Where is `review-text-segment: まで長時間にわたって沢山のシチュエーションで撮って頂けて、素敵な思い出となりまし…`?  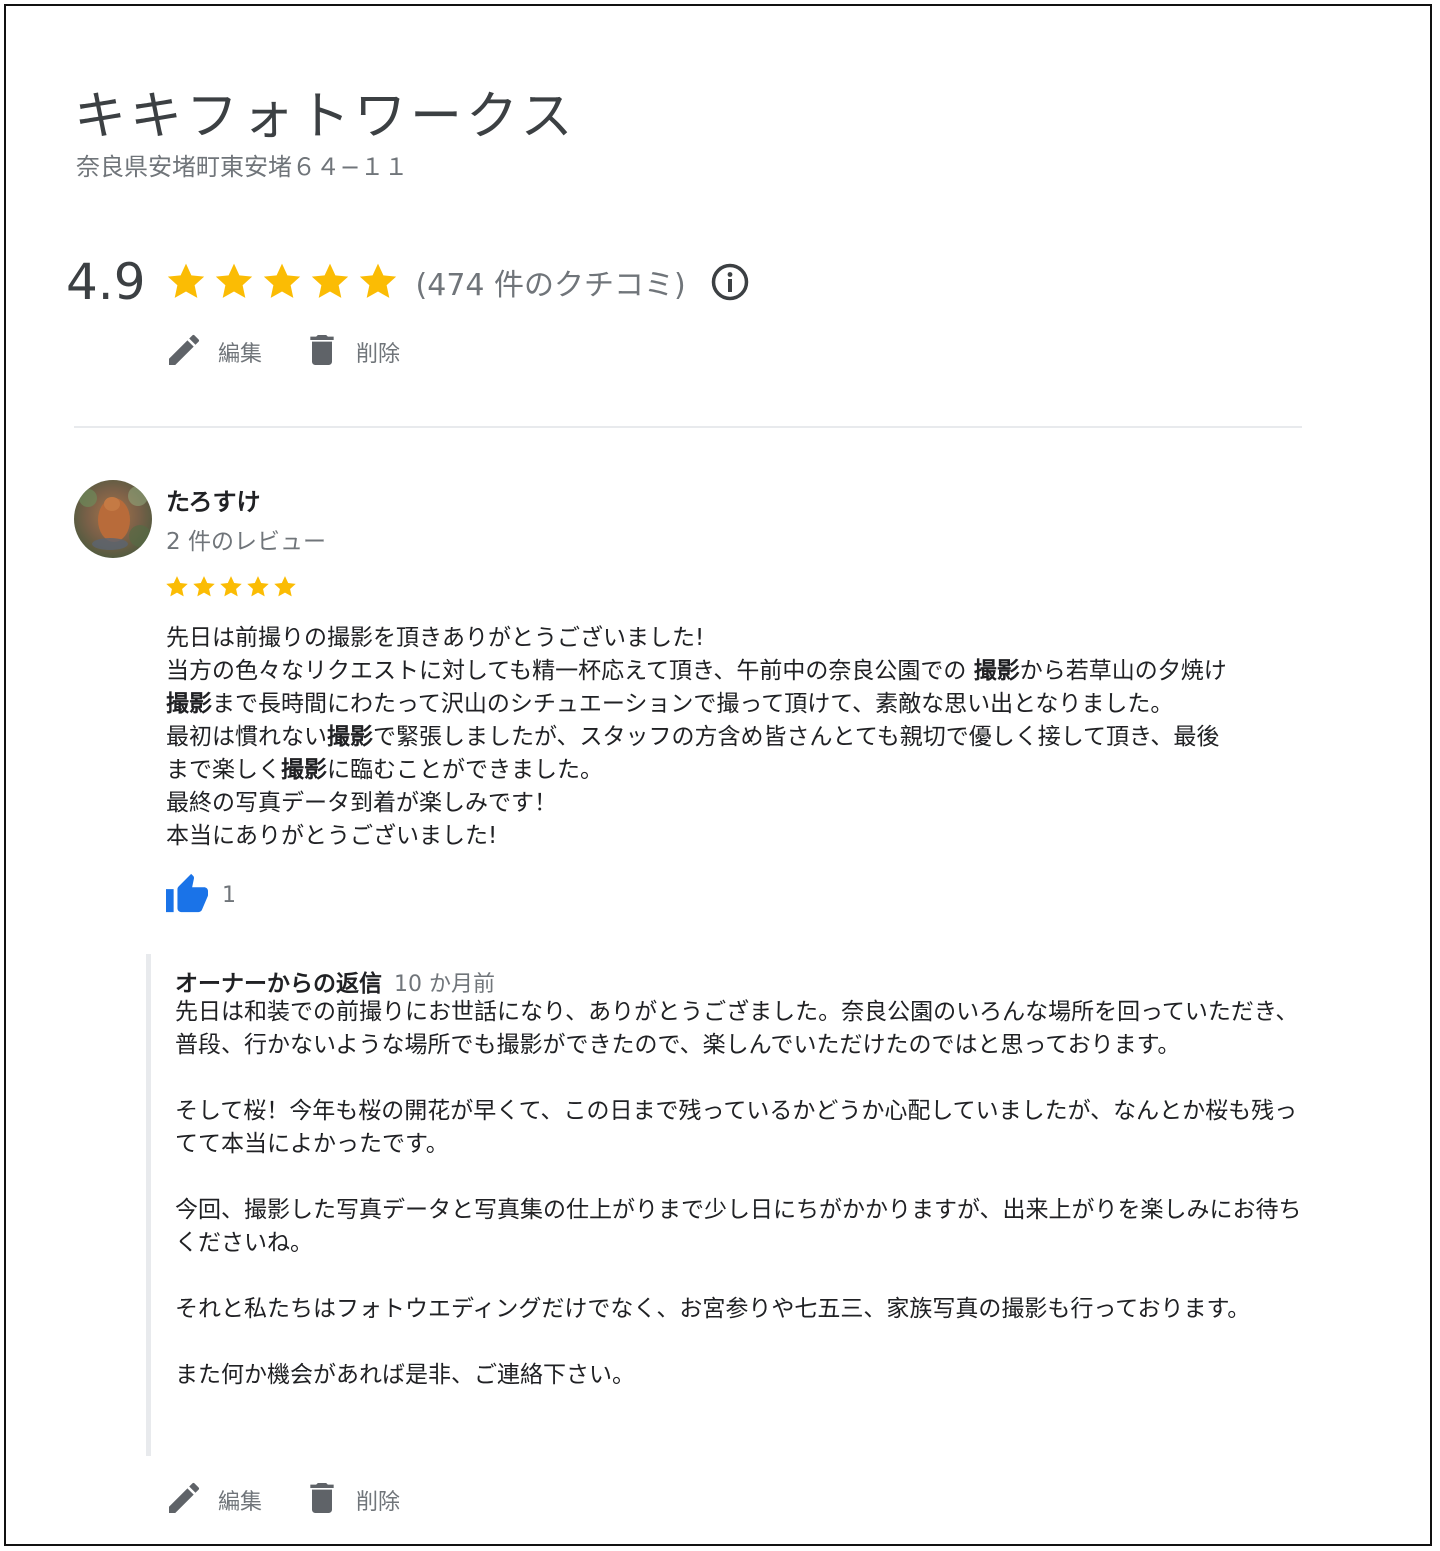
review-text-segment: まで長時間にわたって沢山のシチュエーションで撮って頂けて、素敵な思い出となりまし… is located at coordinates (693, 704).